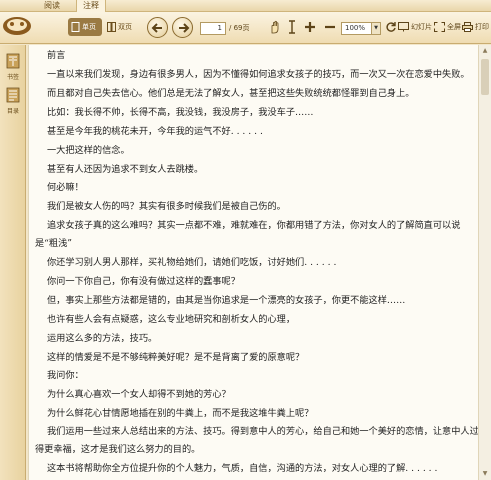 The width and height of the screenshot is (491, 480). What do you see at coordinates (65, 187) in the screenshot?
I see `text-line: 何必嘛！` at bounding box center [65, 187].